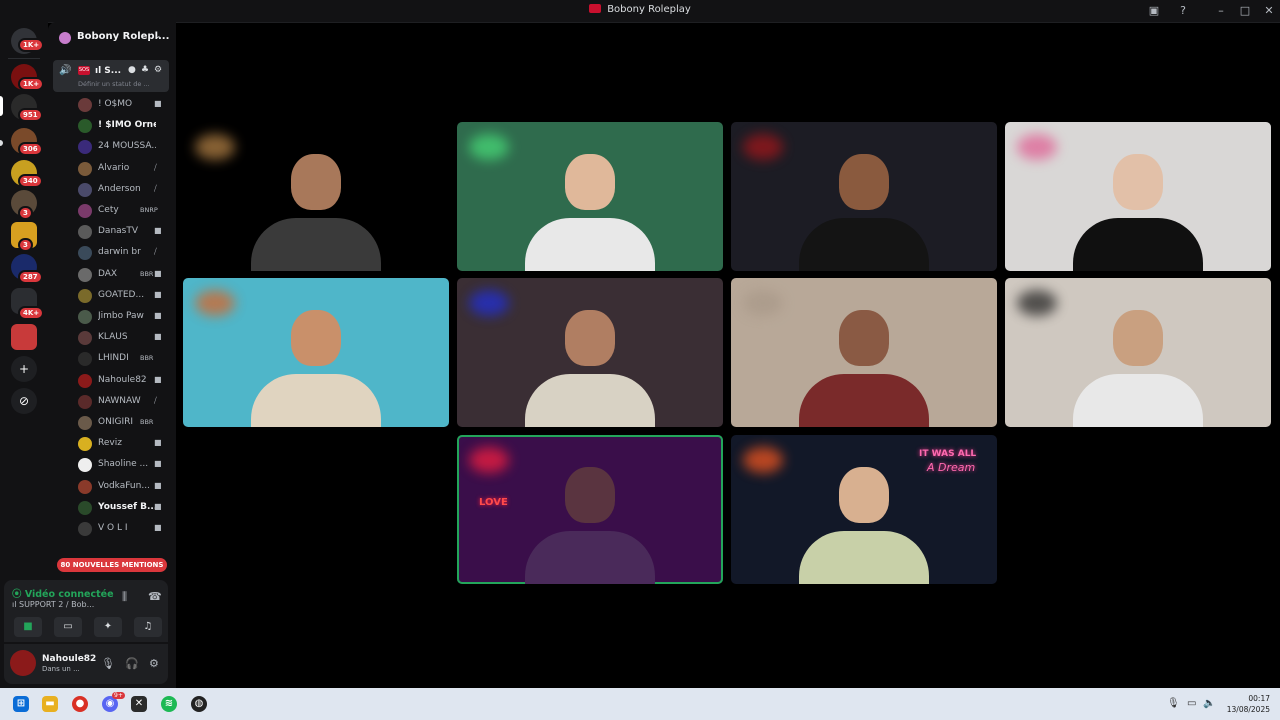  I want to click on voice-member-row: Cety BNRP, so click(122, 211).